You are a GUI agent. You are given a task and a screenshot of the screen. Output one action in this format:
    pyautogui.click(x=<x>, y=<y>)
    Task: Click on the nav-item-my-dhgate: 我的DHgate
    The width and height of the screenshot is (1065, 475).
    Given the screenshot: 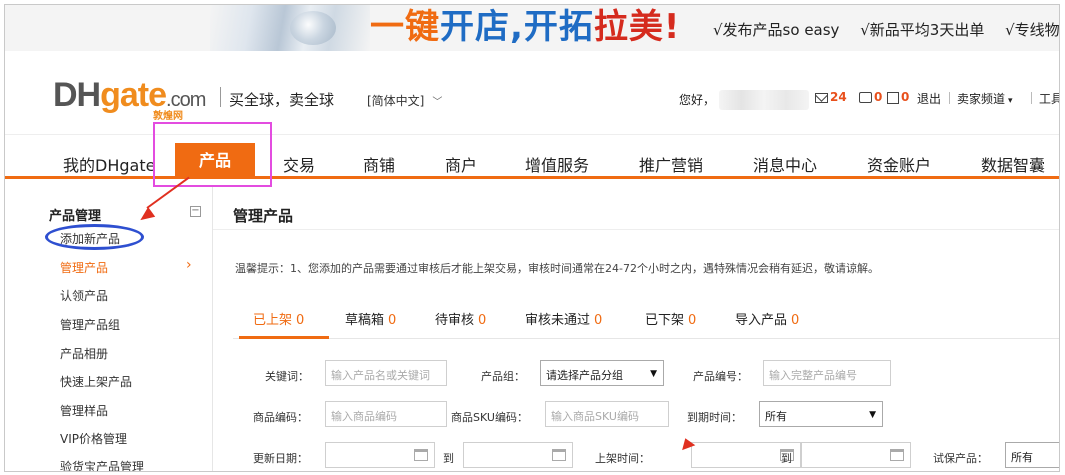 What is the action you would take?
    pyautogui.click(x=109, y=164)
    